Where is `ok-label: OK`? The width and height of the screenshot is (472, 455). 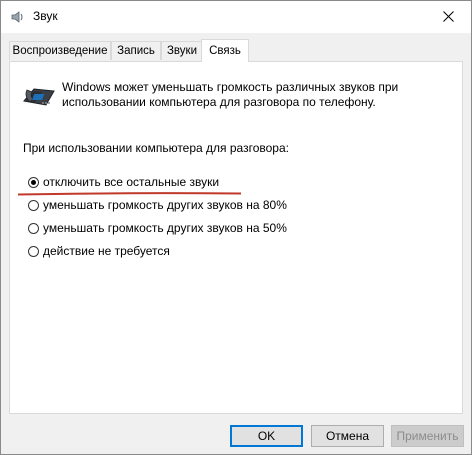
ok-label: OK is located at coordinates (266, 436).